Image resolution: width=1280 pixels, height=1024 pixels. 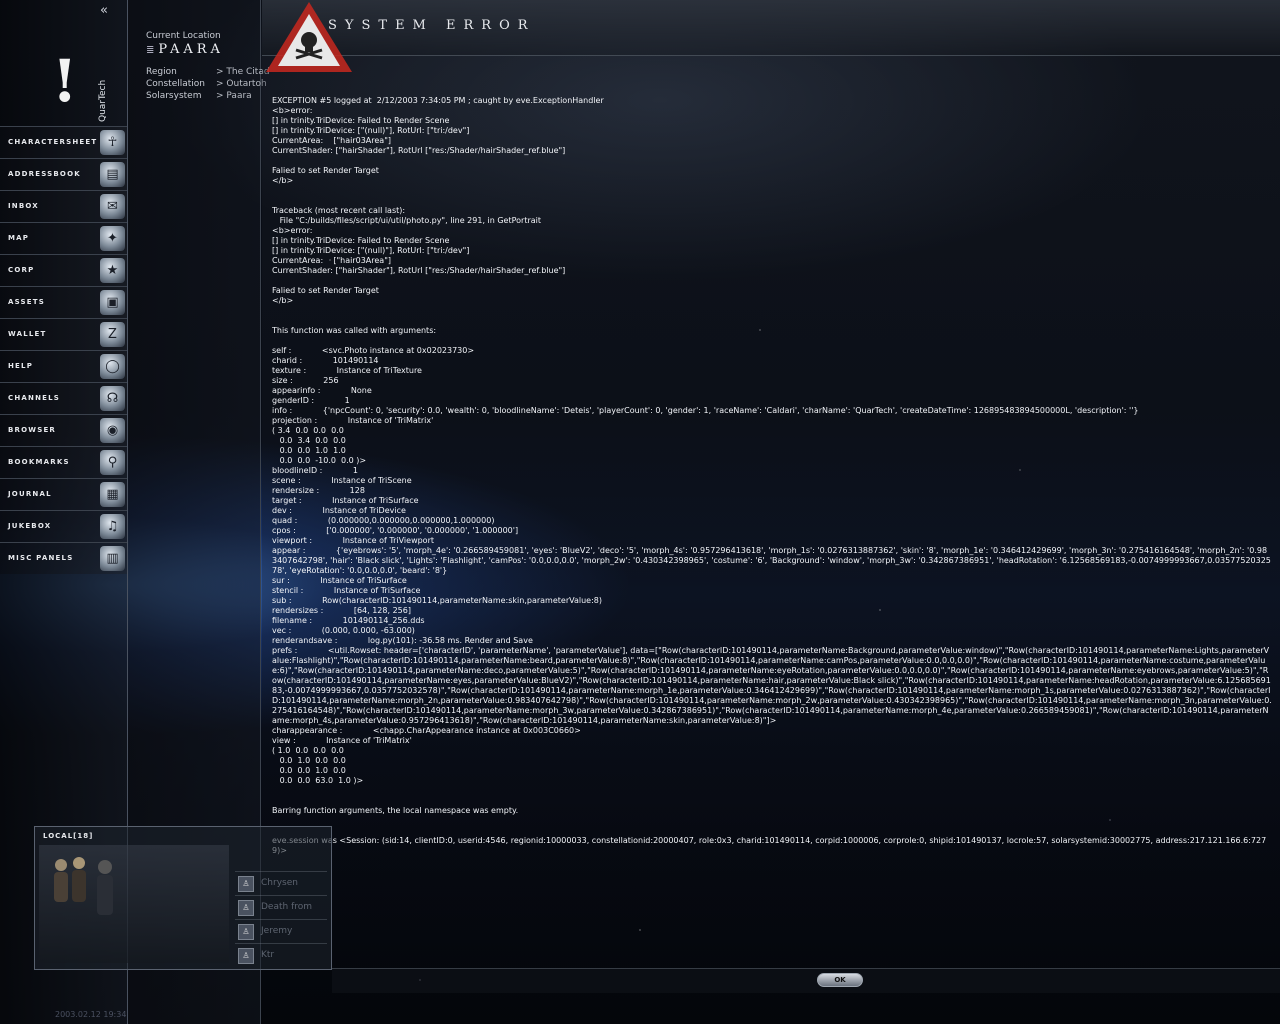 I want to click on neocom-item-label: HELP, so click(x=21, y=366).